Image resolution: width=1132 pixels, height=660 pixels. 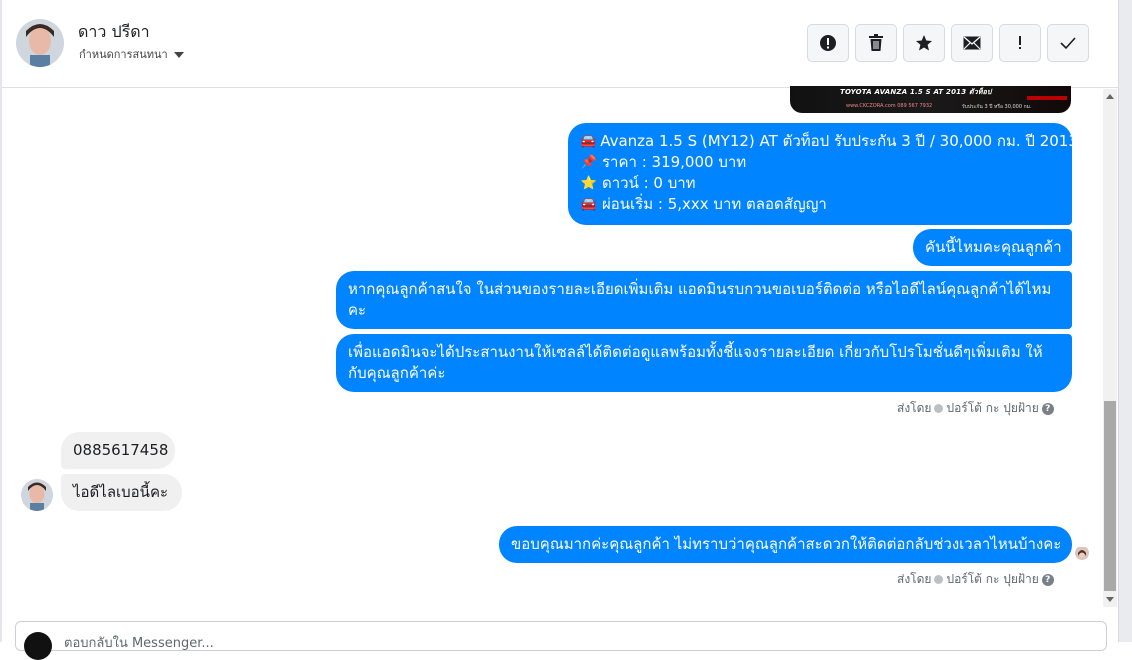 What do you see at coordinates (1, 321) in the screenshot?
I see `window-left-edge` at bounding box center [1, 321].